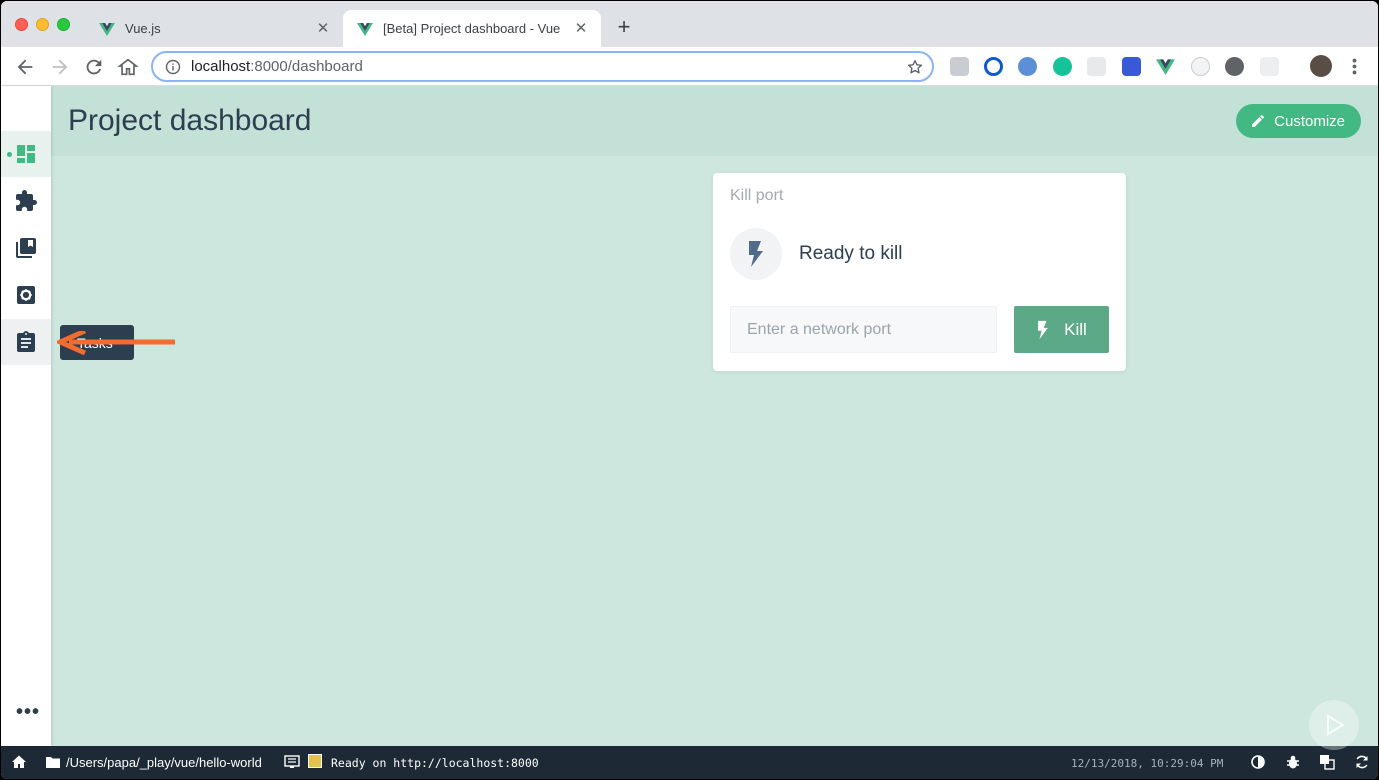 Image resolution: width=1379 pixels, height=780 pixels. What do you see at coordinates (1062, 66) in the screenshot?
I see `grammarly-icon` at bounding box center [1062, 66].